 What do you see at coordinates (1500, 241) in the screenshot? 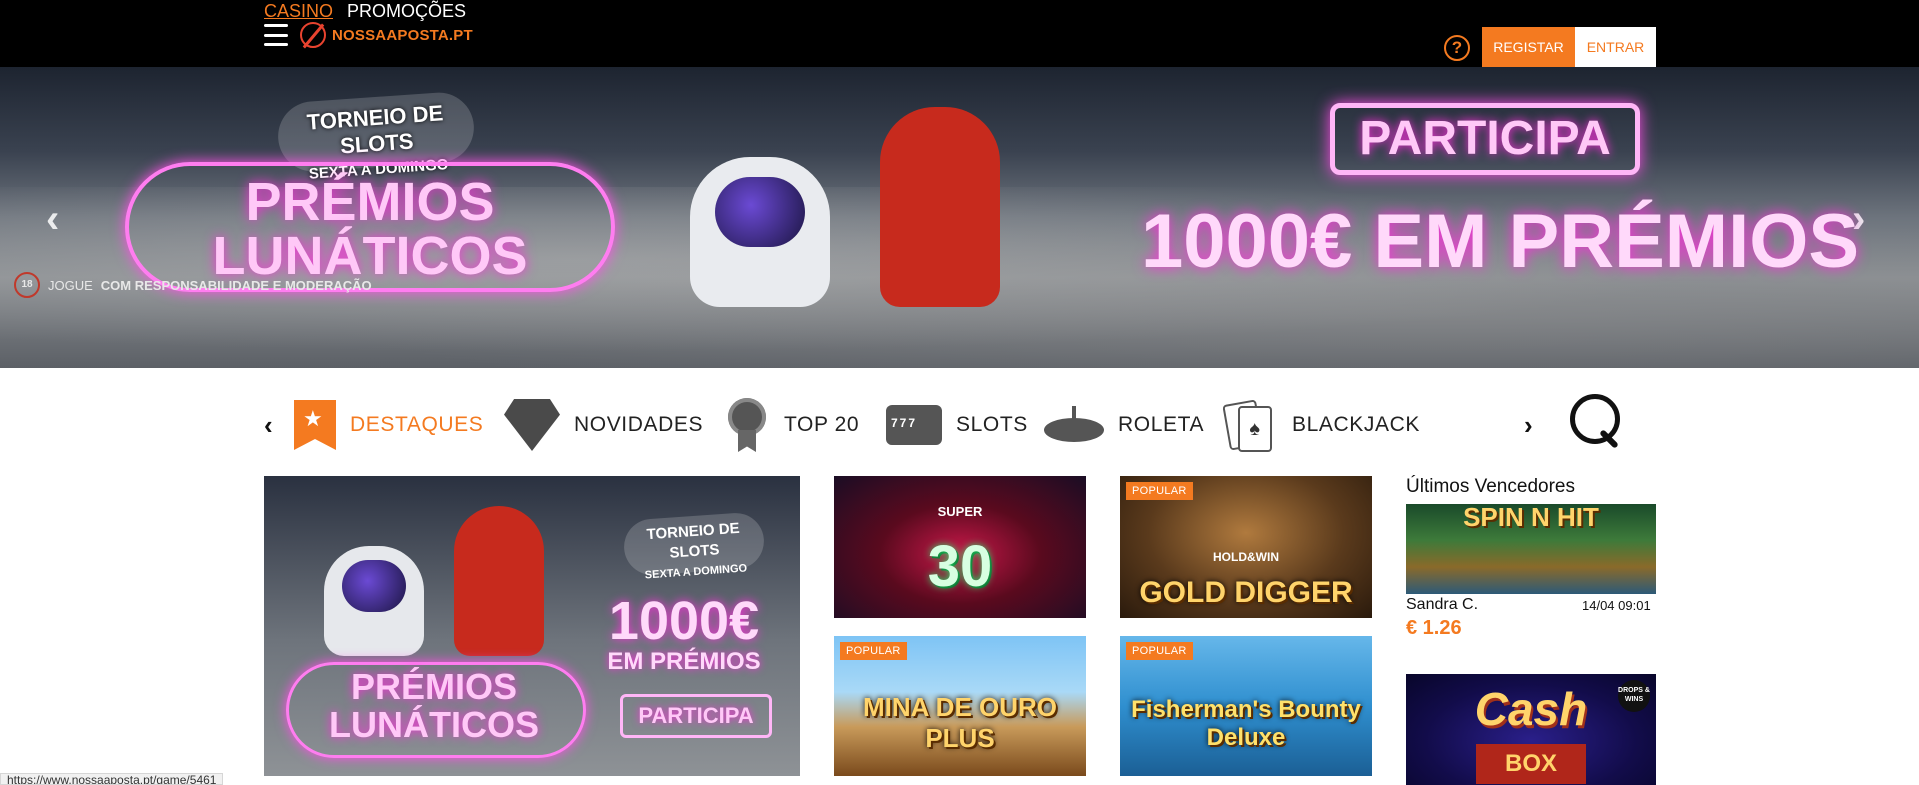
I see `banner-prize-text: 1000€ EM PRÉMIOS` at bounding box center [1500, 241].